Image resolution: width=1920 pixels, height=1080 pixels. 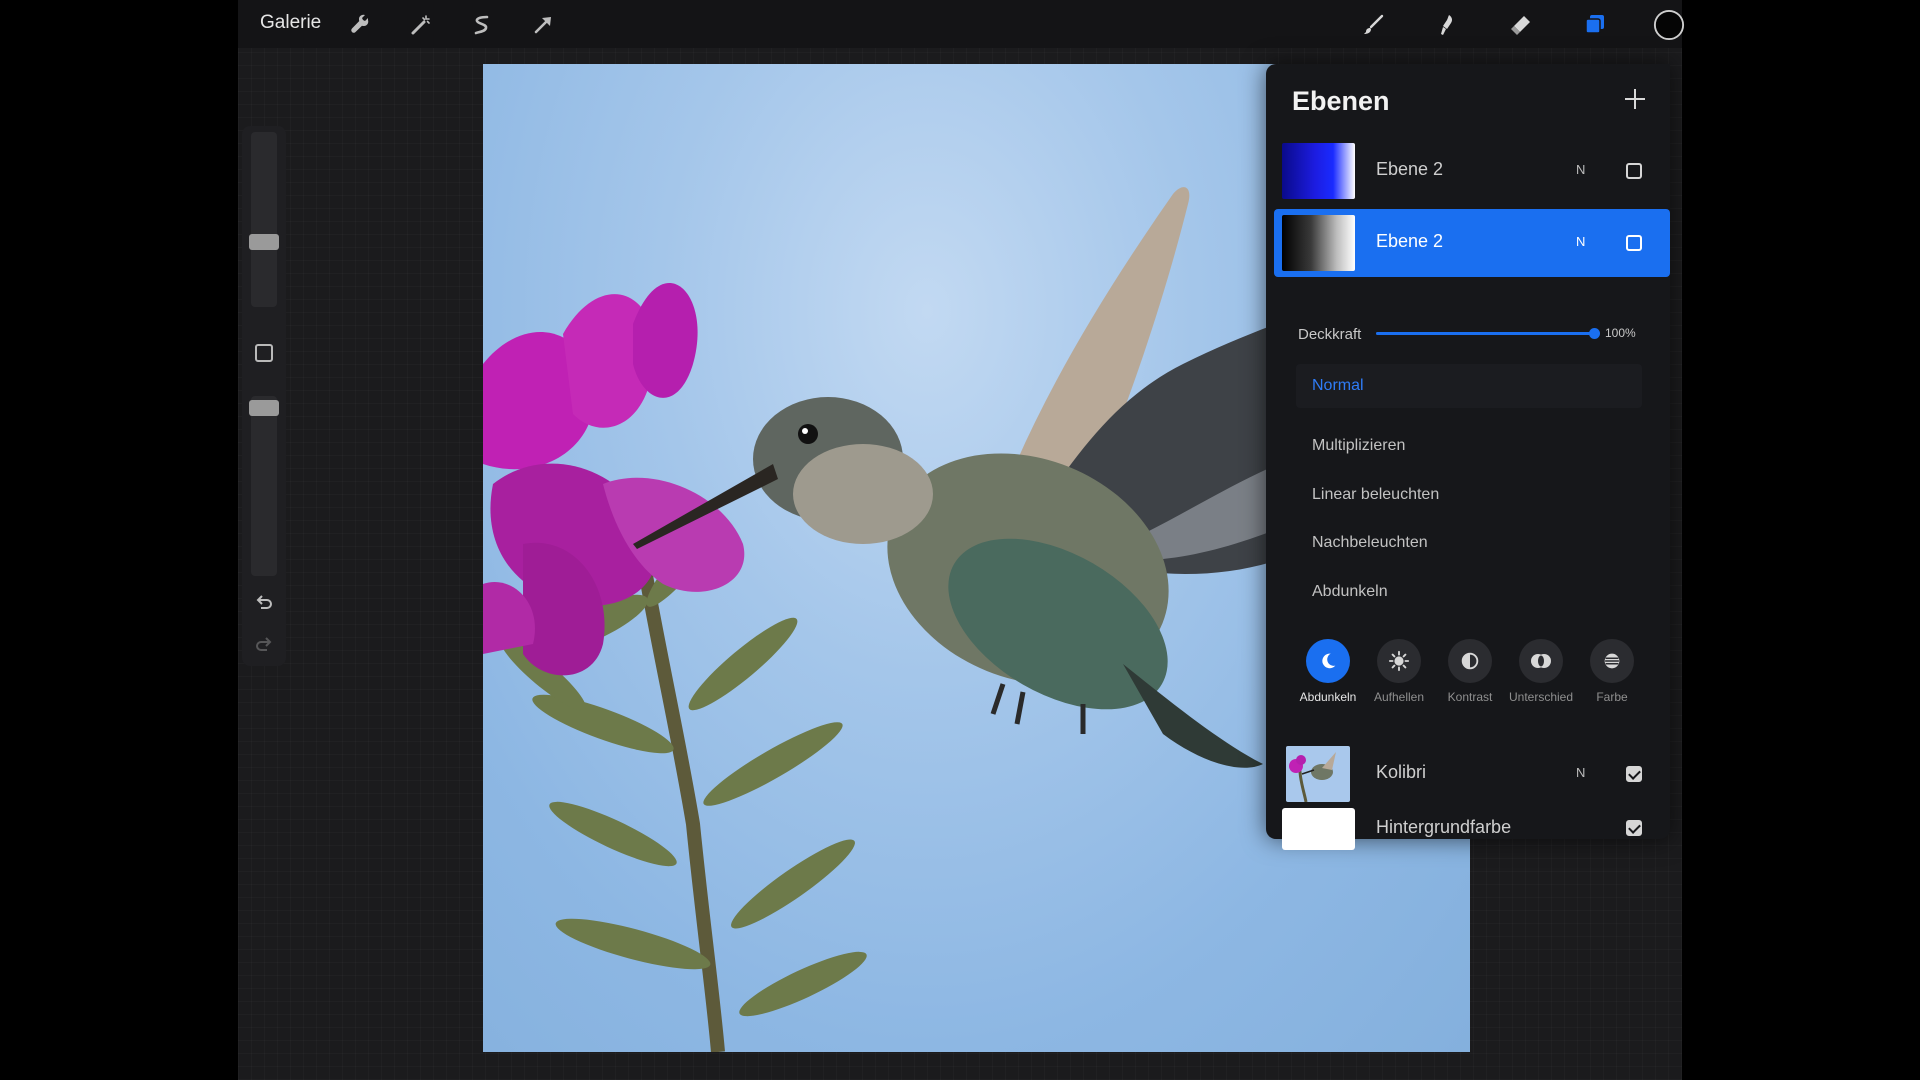 I want to click on blend-mode-selected-label: Normal, so click(x=1338, y=385).